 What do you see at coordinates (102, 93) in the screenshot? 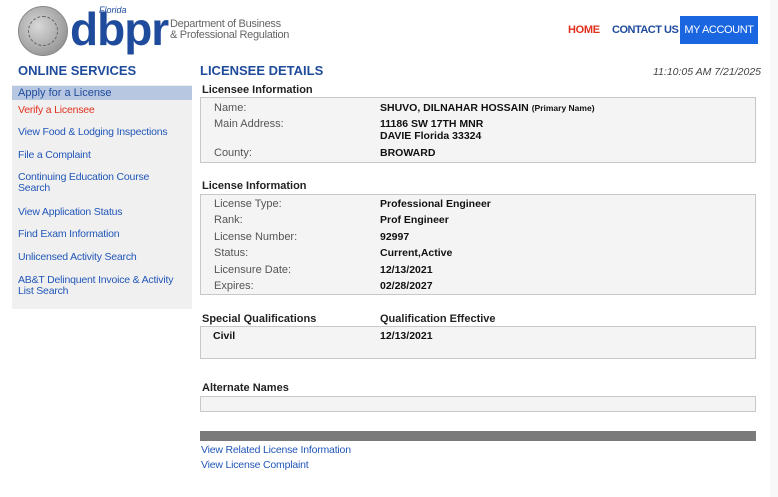
I see `sidebar-apply-license: Apply for a License` at bounding box center [102, 93].